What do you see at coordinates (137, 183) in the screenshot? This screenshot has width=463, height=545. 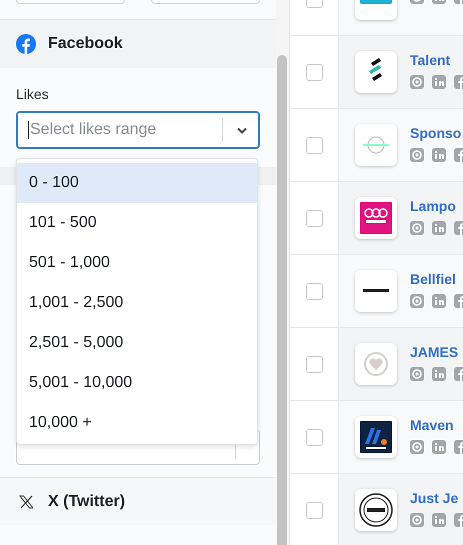 I see `dropdown-option: 0 - 100` at bounding box center [137, 183].